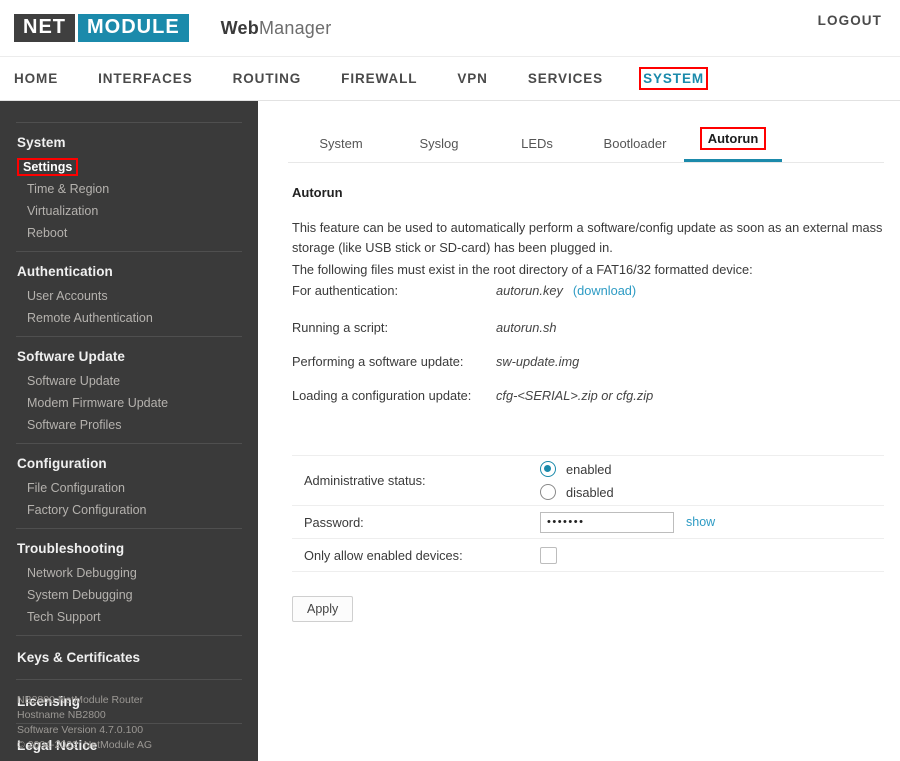 The width and height of the screenshot is (900, 761). I want to click on only-enabled-devices-control, so click(712, 555).